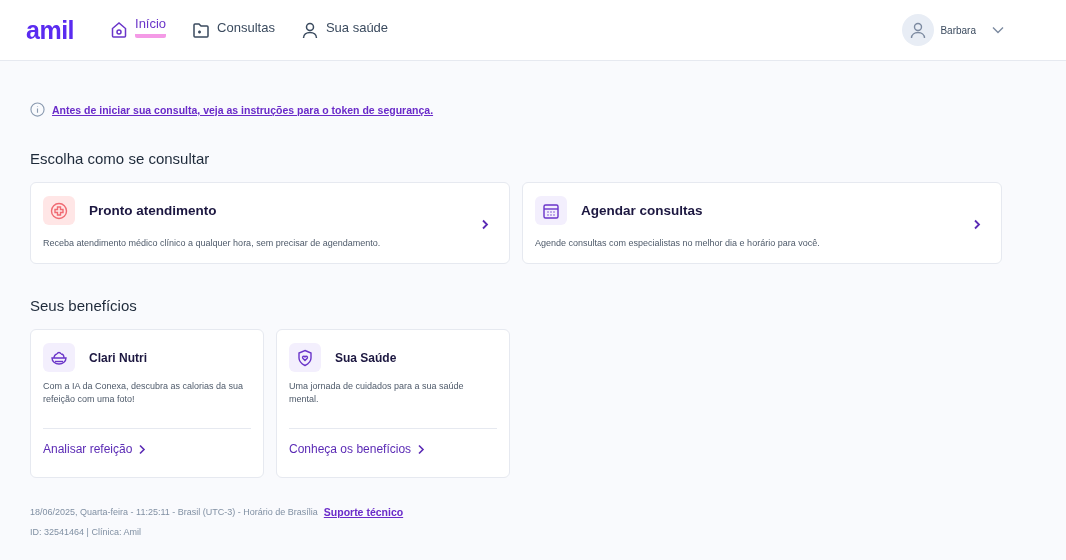 The width and height of the screenshot is (1066, 560). I want to click on security-token-link: Antes de iniciar sua consulta, veja as instruções para o token de segurança., so click(243, 109).